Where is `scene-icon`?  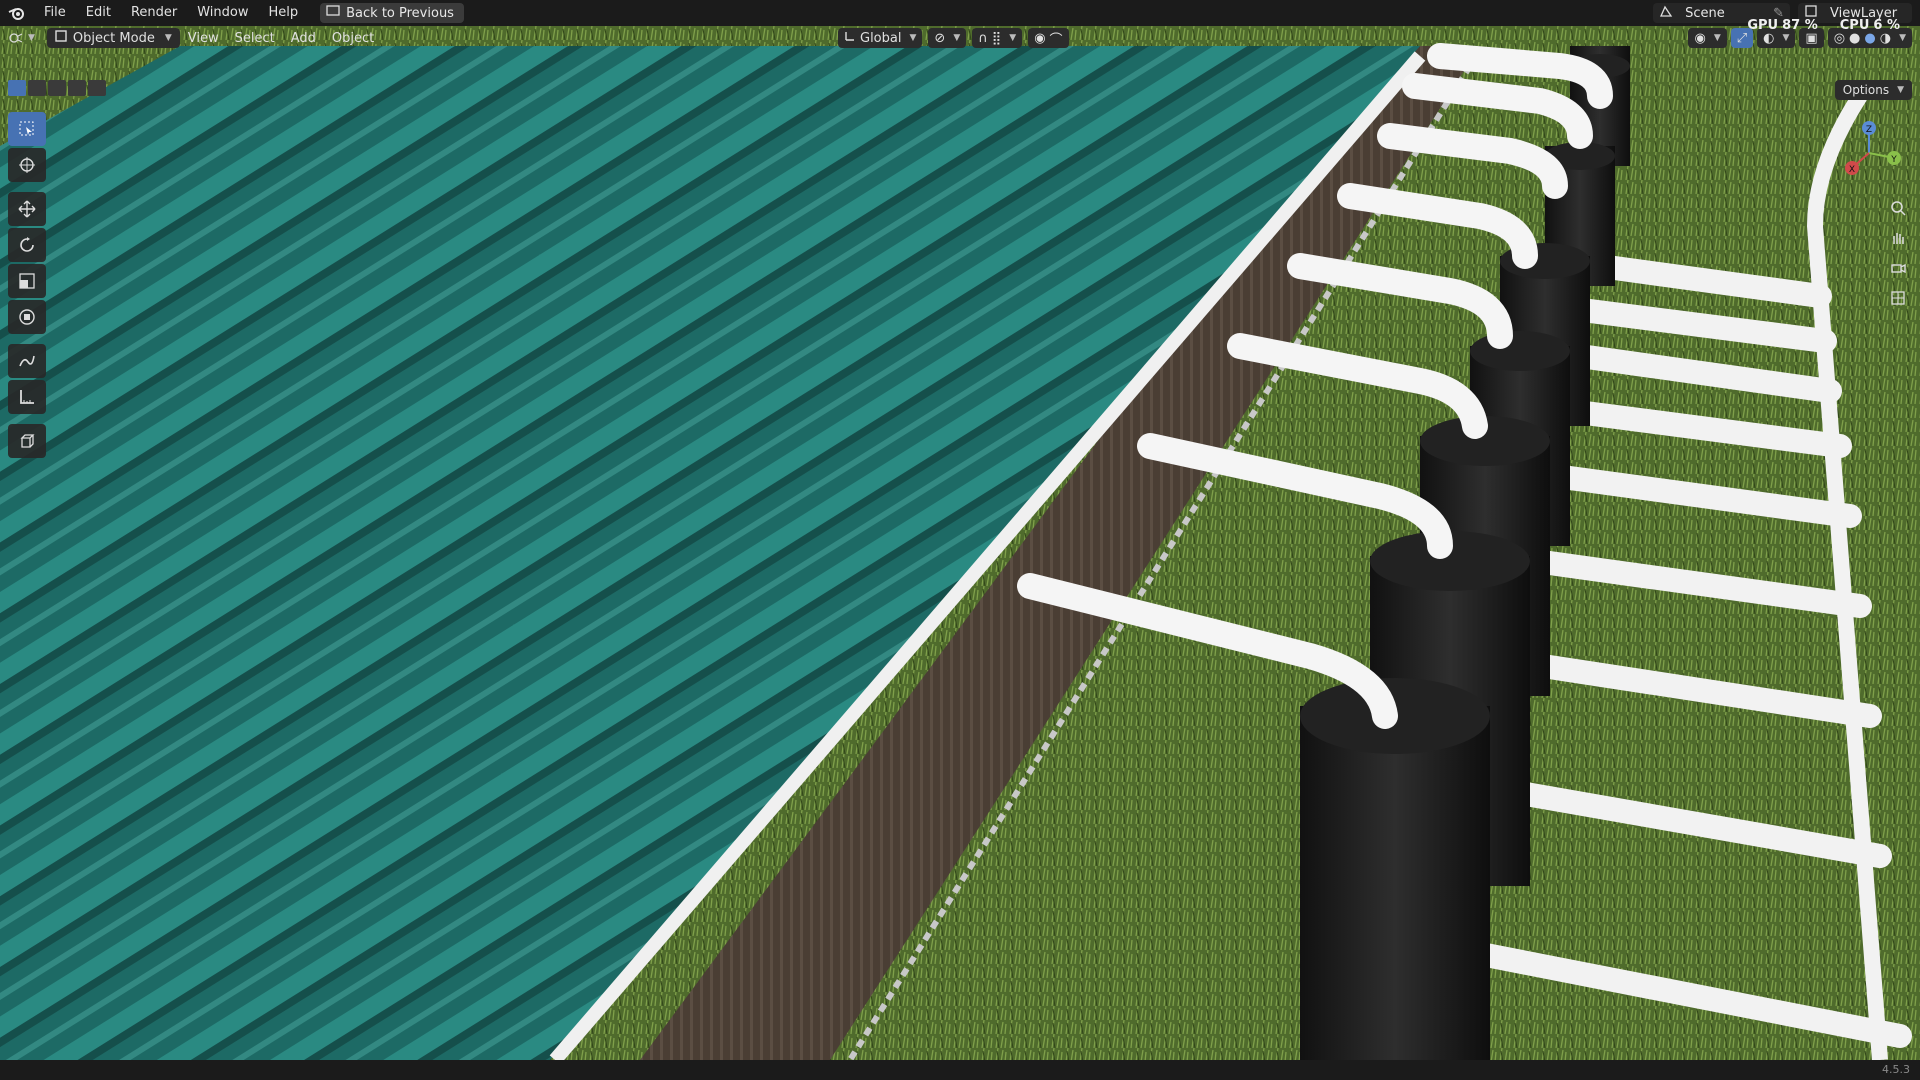 scene-icon is located at coordinates (1665, 13).